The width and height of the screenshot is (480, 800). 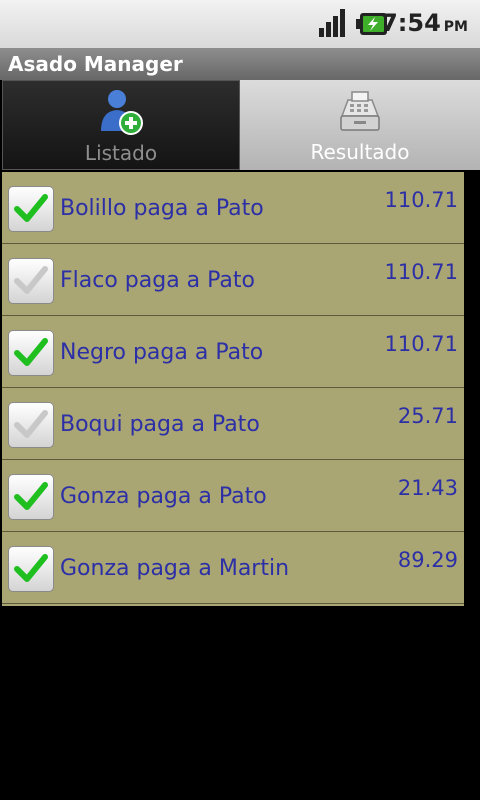 I want to click on cash-register-icon, so click(x=360, y=111).